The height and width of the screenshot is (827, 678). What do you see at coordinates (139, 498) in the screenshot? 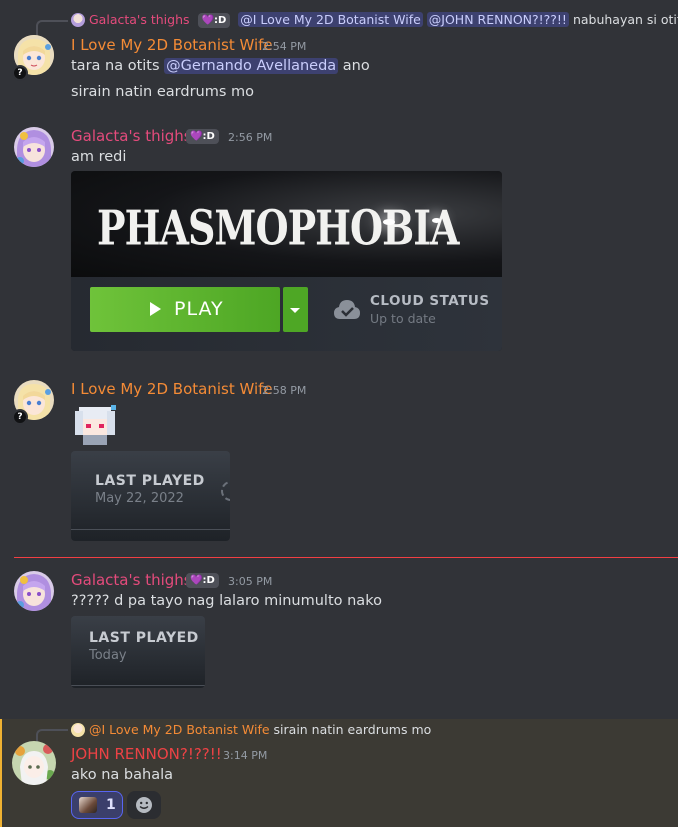
I see `card-subtitle: May 22, 2022` at bounding box center [139, 498].